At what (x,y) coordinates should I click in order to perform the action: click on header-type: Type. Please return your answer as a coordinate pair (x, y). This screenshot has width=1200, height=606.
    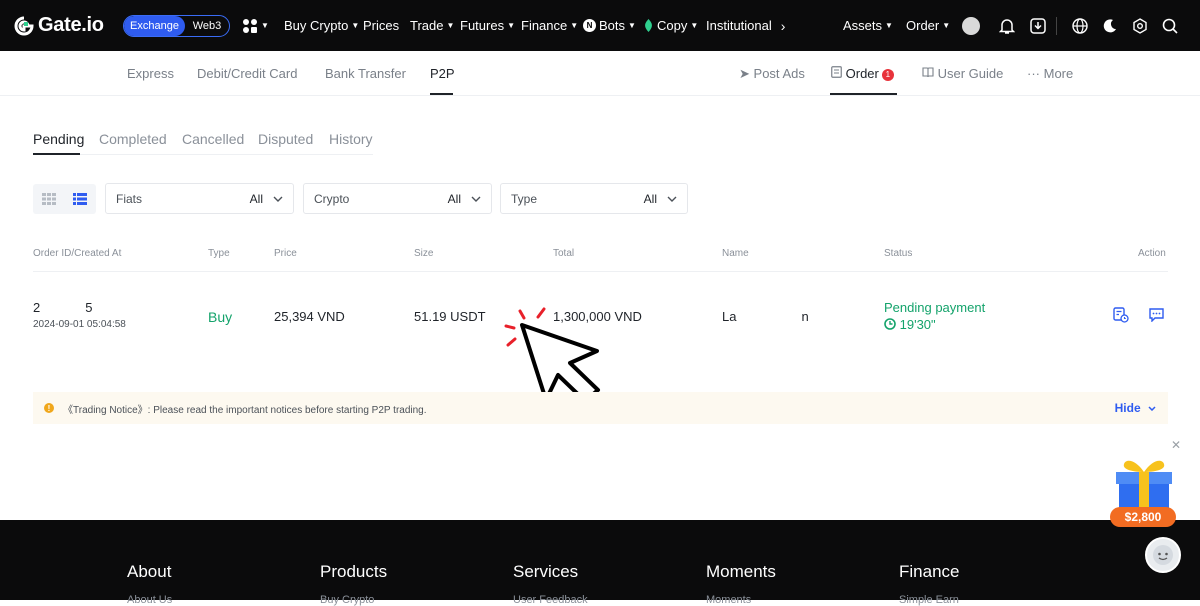
    Looking at the image, I should click on (219, 253).